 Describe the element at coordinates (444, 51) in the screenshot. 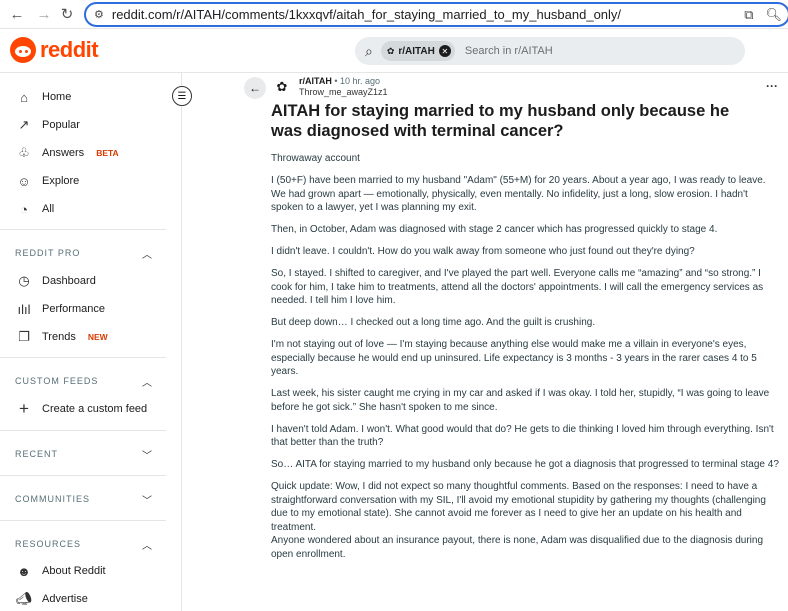

I see `remove-chip-icon: ✕` at that location.